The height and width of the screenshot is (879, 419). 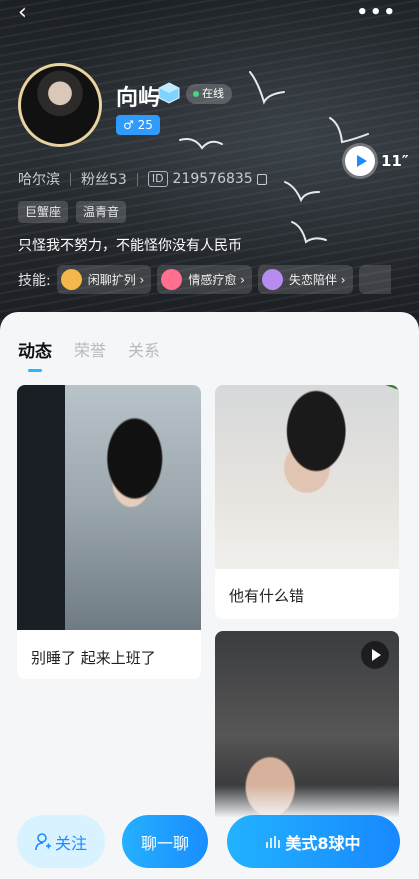 I want to click on sound-wave-icon, so click(x=273, y=841).